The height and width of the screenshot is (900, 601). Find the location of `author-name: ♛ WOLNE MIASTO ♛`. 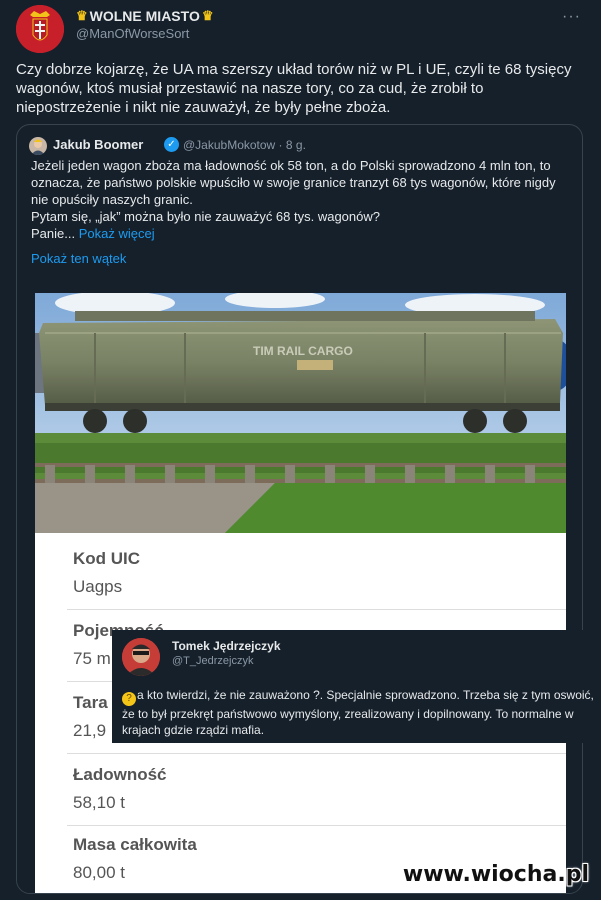

author-name: ♛ WOLNE MIASTO ♛ is located at coordinates (145, 16).